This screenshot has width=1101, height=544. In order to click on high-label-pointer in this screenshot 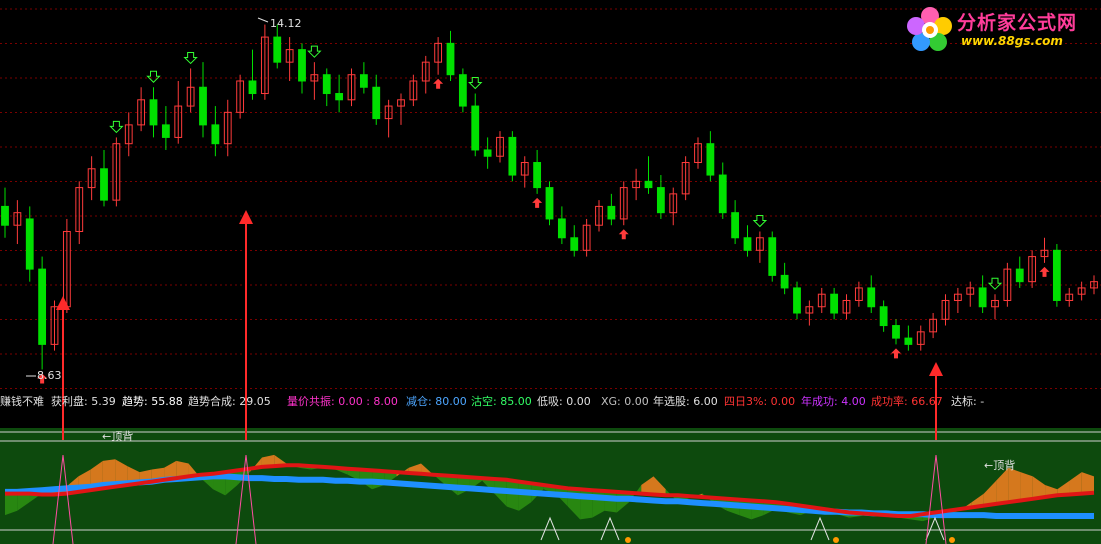, I will do `click(263, 20)`.